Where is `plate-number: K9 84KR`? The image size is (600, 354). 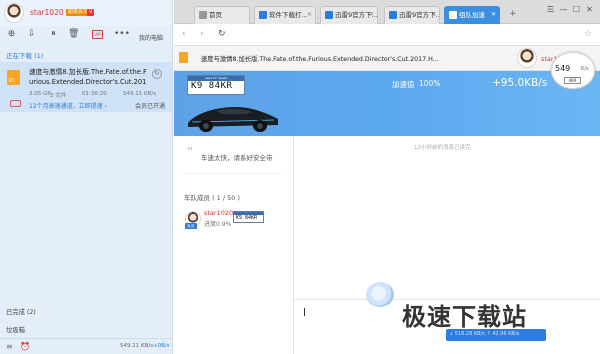
plate-number: K9 84KR is located at coordinates (212, 86).